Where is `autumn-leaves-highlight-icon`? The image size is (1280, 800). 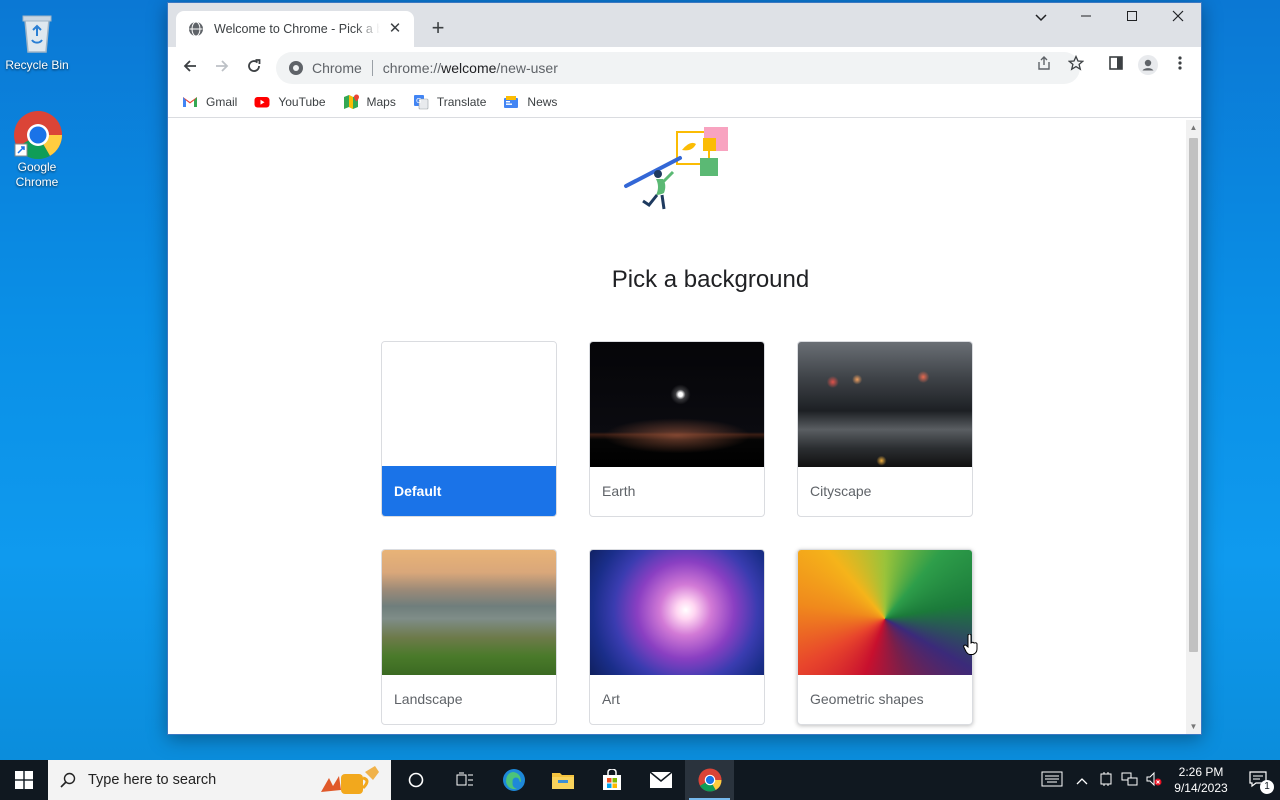
autumn-leaves-highlight-icon is located at coordinates (350, 780).